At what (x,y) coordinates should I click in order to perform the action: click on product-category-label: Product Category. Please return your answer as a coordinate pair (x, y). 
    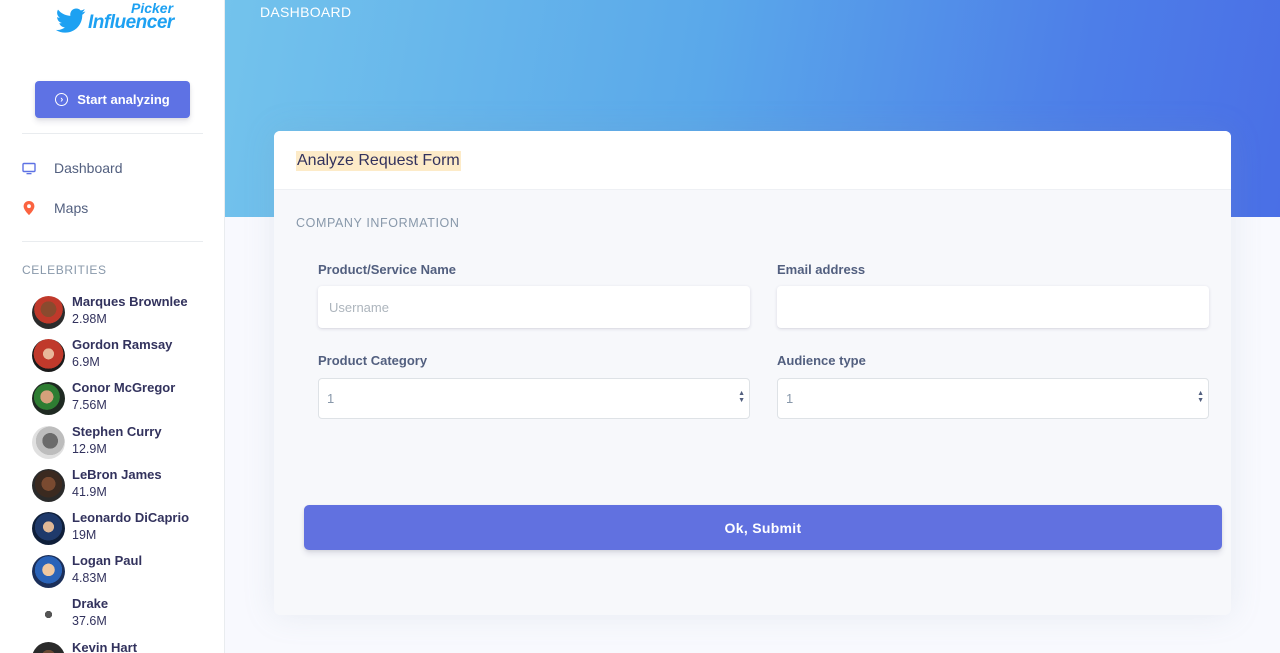
    Looking at the image, I should click on (373, 360).